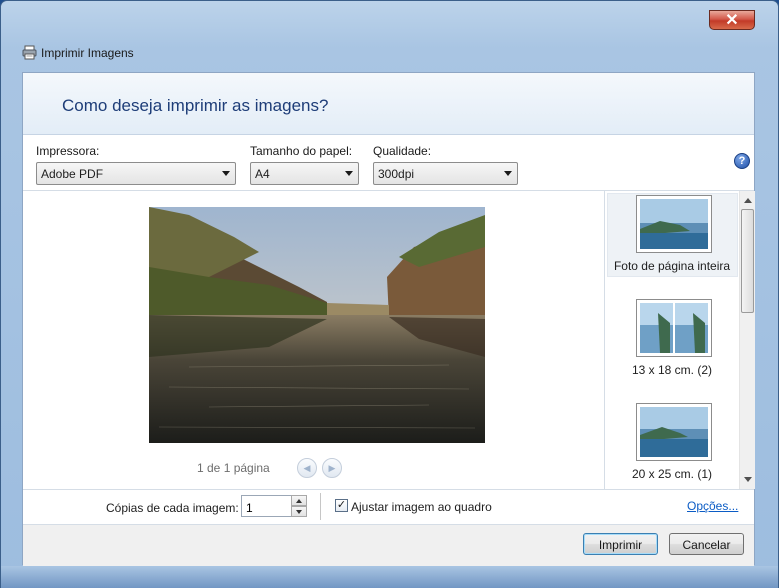 This screenshot has width=779, height=588. Describe the element at coordinates (747, 261) in the screenshot. I see `scrollbar-thumb` at that location.